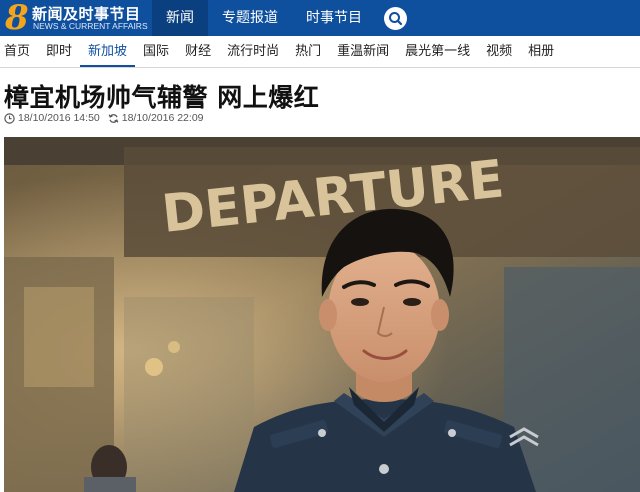 This screenshot has width=640, height=492. What do you see at coordinates (499, 51) in the screenshot?
I see `section-tab-video: 视频` at bounding box center [499, 51].